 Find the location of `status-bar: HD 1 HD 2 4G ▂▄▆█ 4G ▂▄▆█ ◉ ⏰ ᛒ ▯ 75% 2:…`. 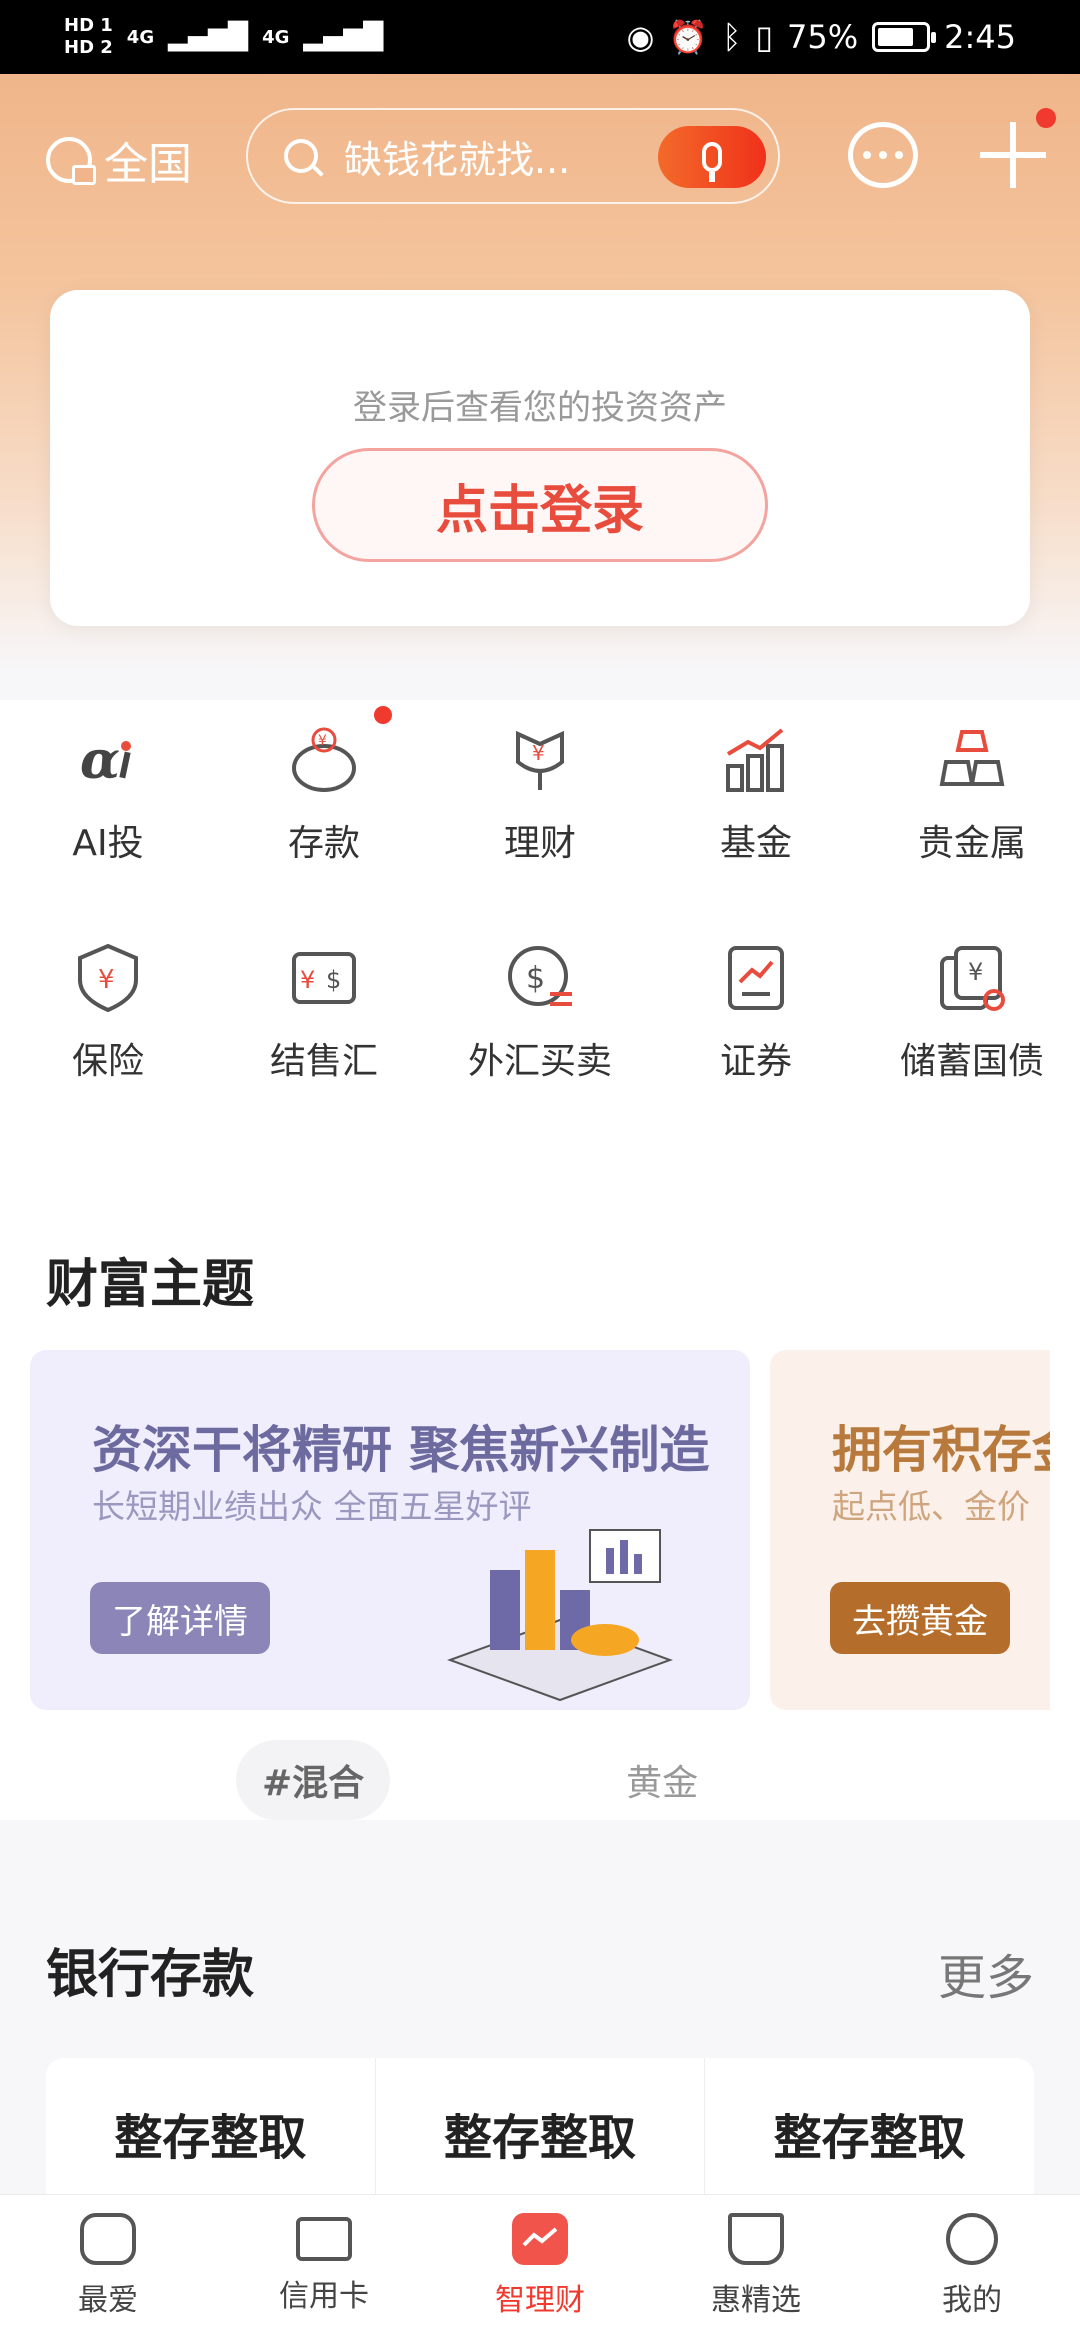

status-bar: HD 1 HD 2 4G ▂▄▆█ 4G ▂▄▆█ ◉ ⏰ ᛒ ▯ 75% 2:… is located at coordinates (540, 37).